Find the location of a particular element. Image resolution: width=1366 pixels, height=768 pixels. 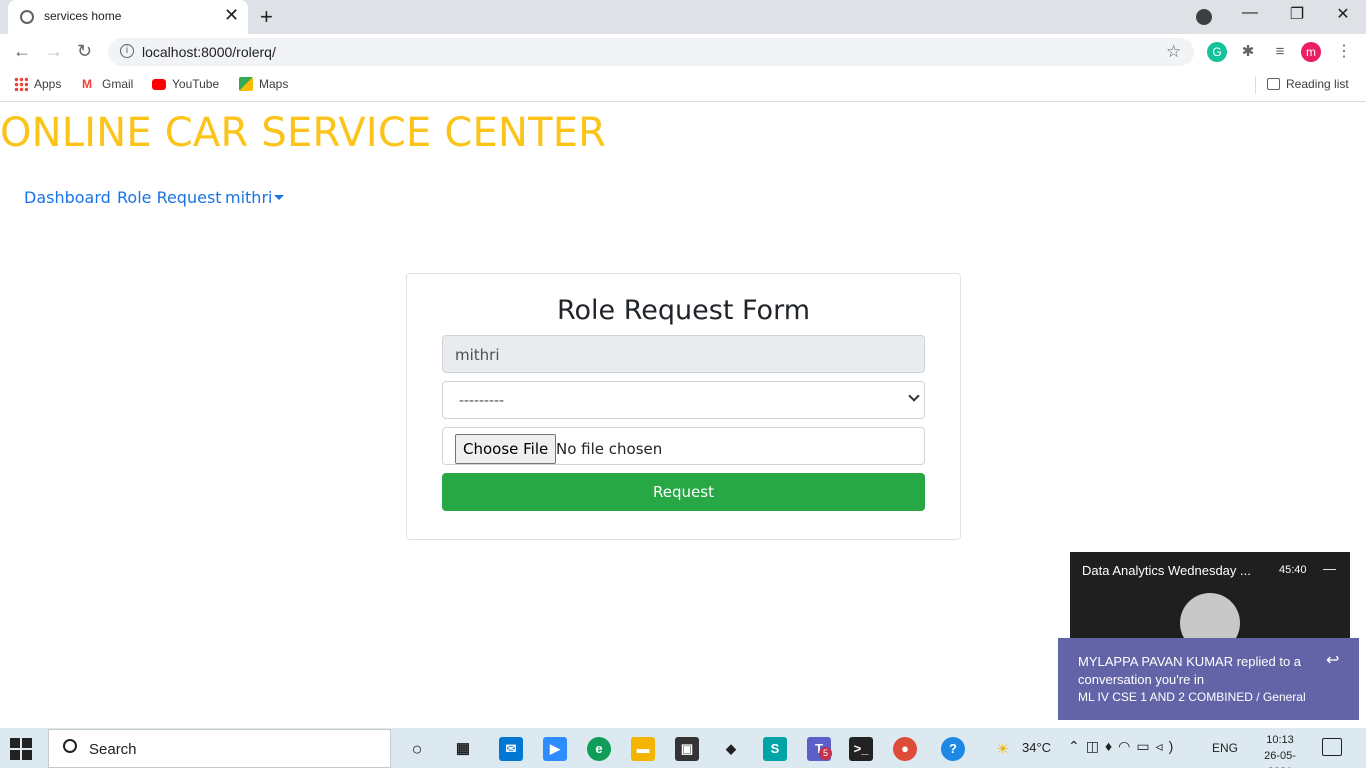

nav-dashboard: Dashboard is located at coordinates (67, 197).